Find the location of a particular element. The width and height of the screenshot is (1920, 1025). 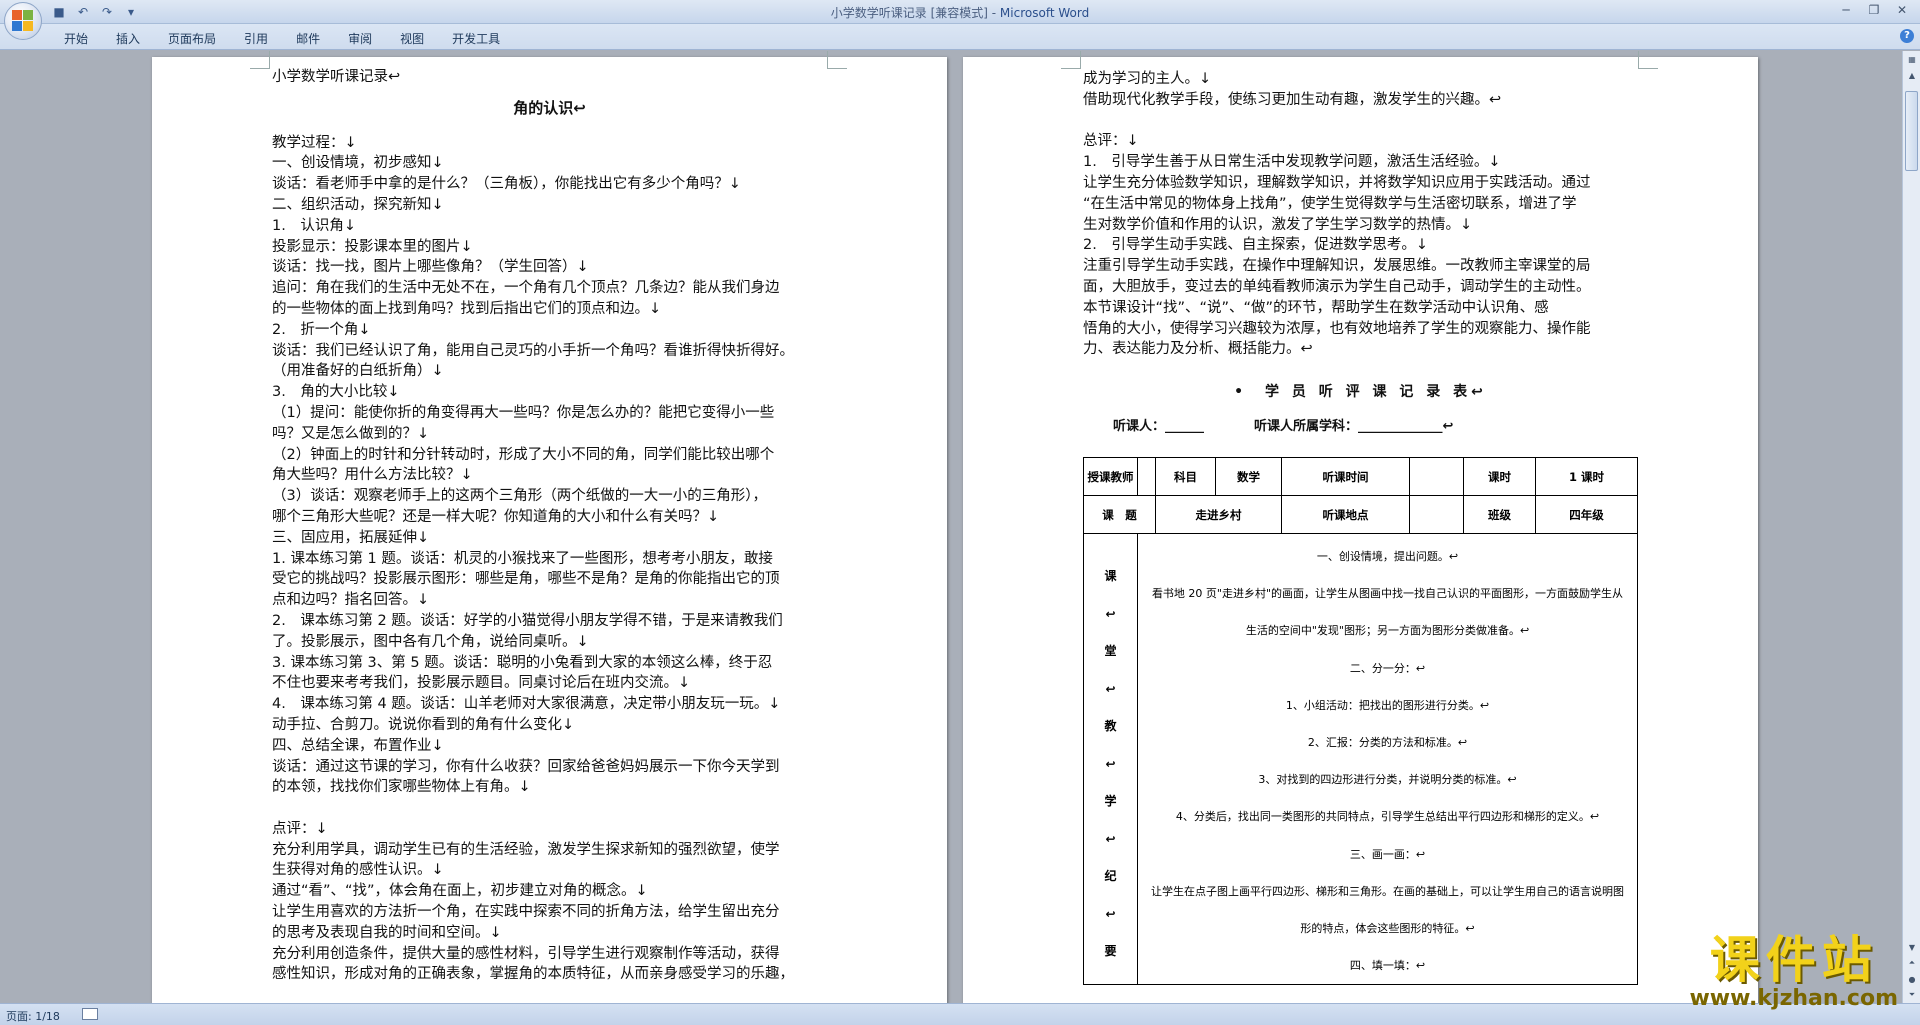

side-label-char: 纪 is located at coordinates (1110, 876).